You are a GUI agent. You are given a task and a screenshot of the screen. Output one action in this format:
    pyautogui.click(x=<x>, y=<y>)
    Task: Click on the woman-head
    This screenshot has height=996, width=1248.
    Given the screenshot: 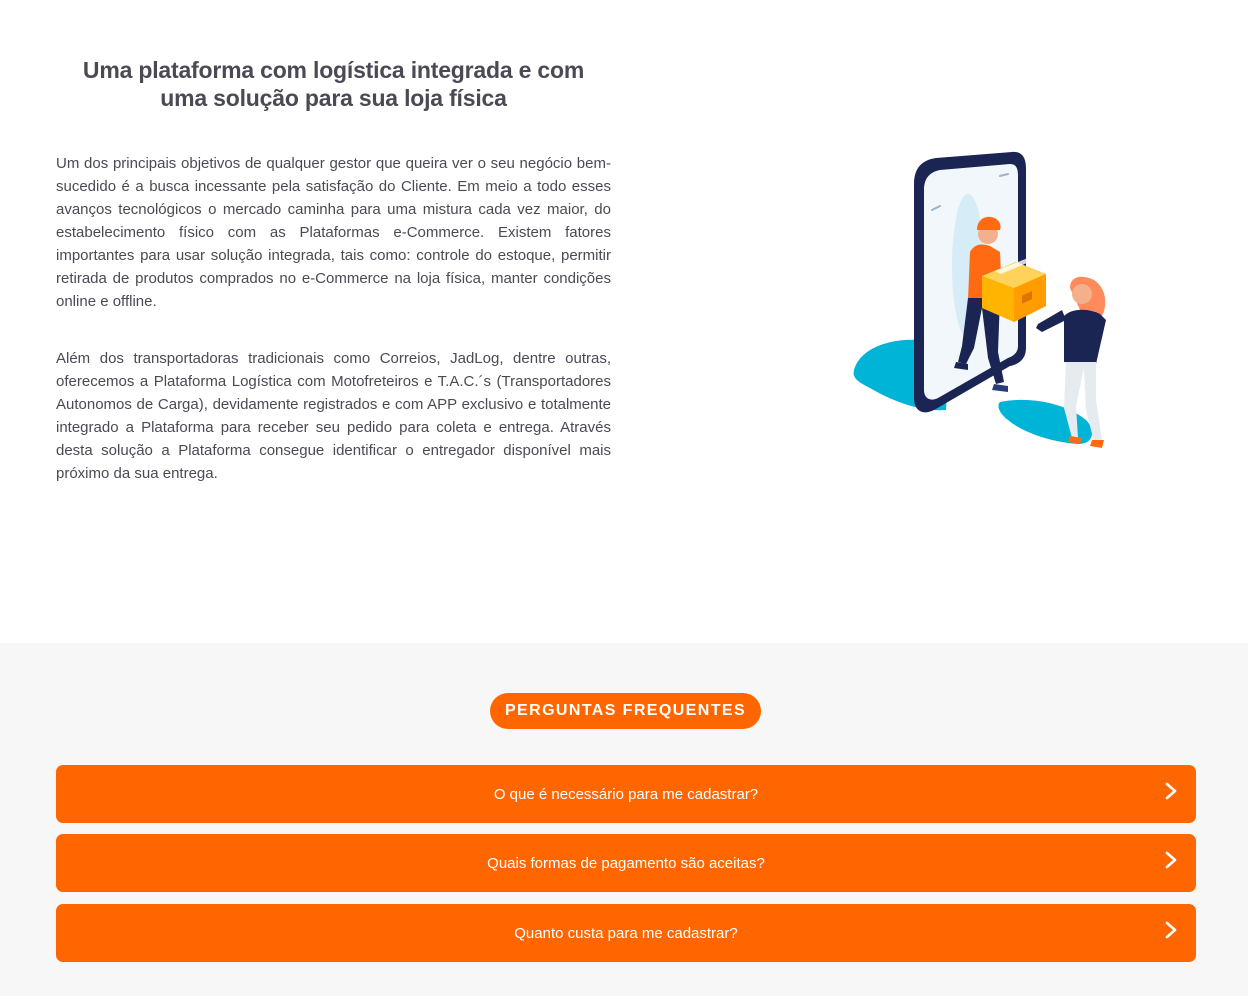 What is the action you would take?
    pyautogui.click(x=1082, y=294)
    